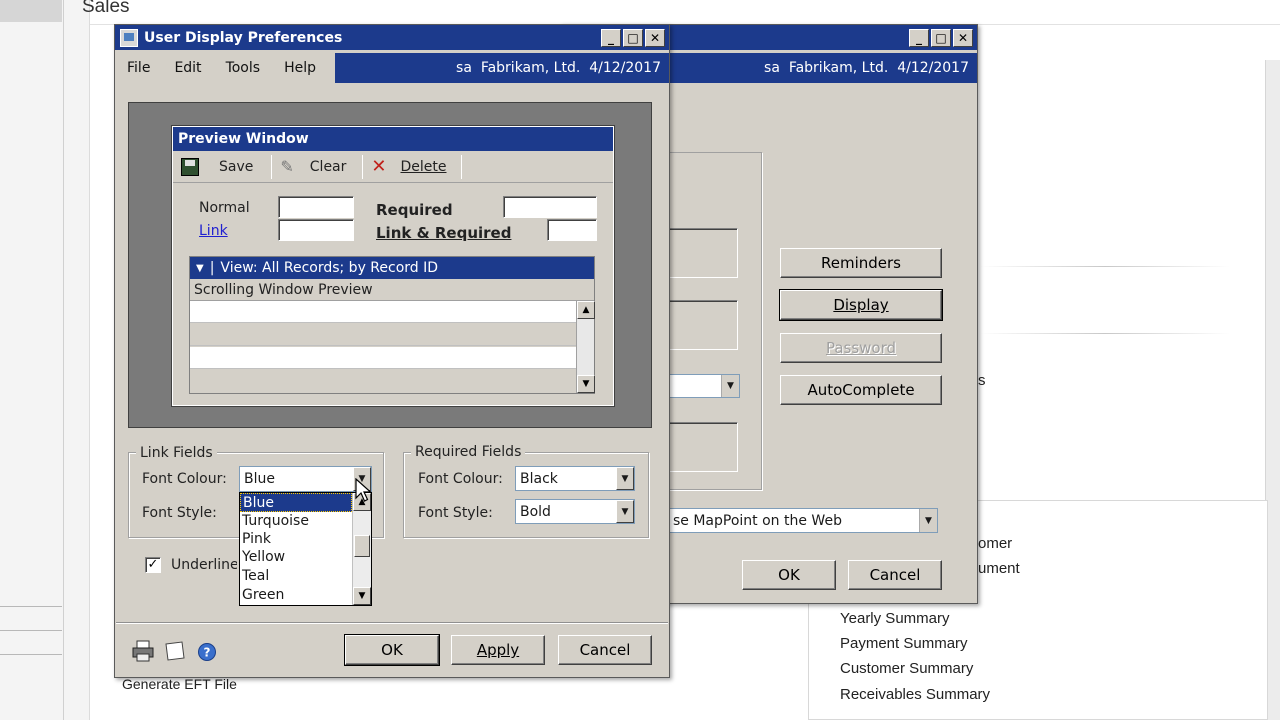 The image size is (1280, 720). I want to click on dropdown-option: Turquoise, so click(296, 521).